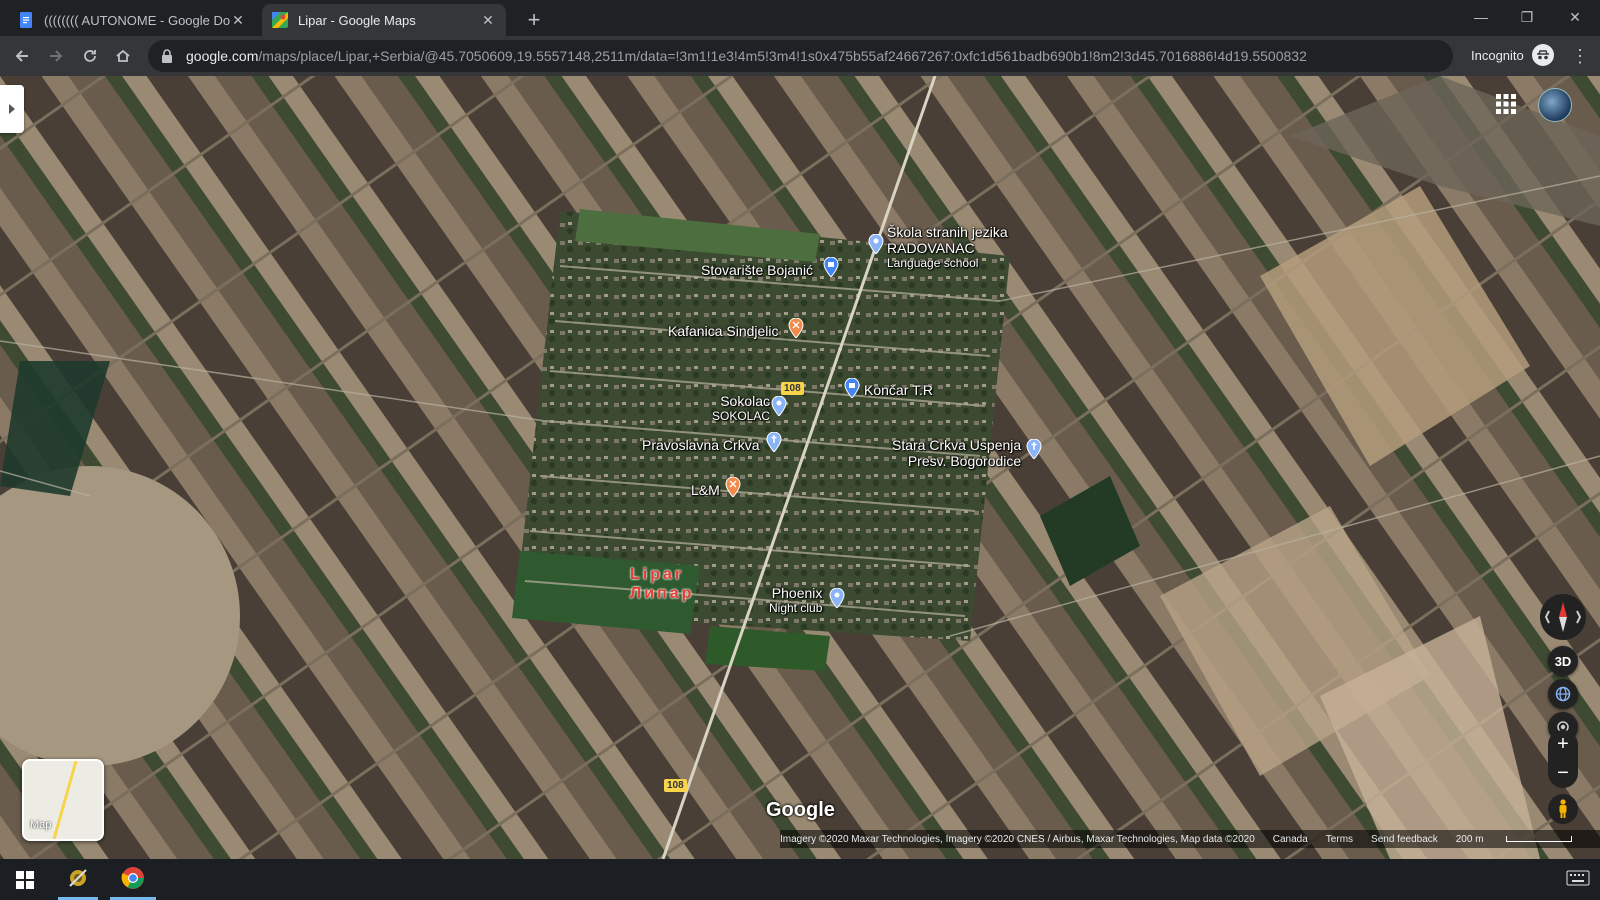  I want to click on pegman-icon, so click(1563, 809).